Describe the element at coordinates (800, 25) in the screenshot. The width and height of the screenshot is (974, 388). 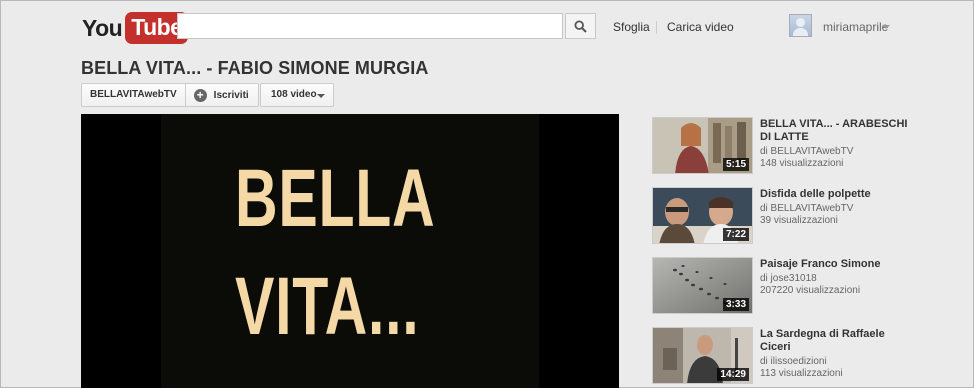
I see `avatar` at that location.